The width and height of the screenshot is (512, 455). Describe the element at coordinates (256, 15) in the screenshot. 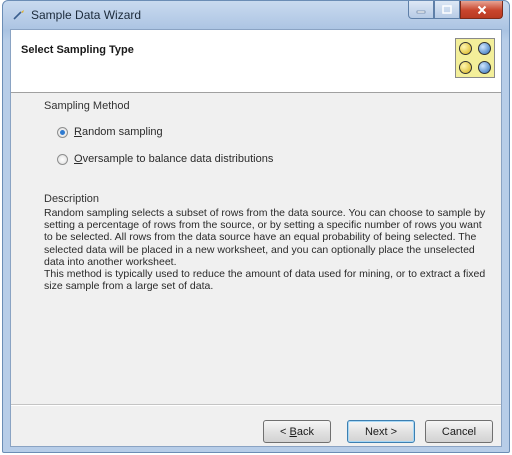

I see `title-bar: Sample Data Wizard` at that location.